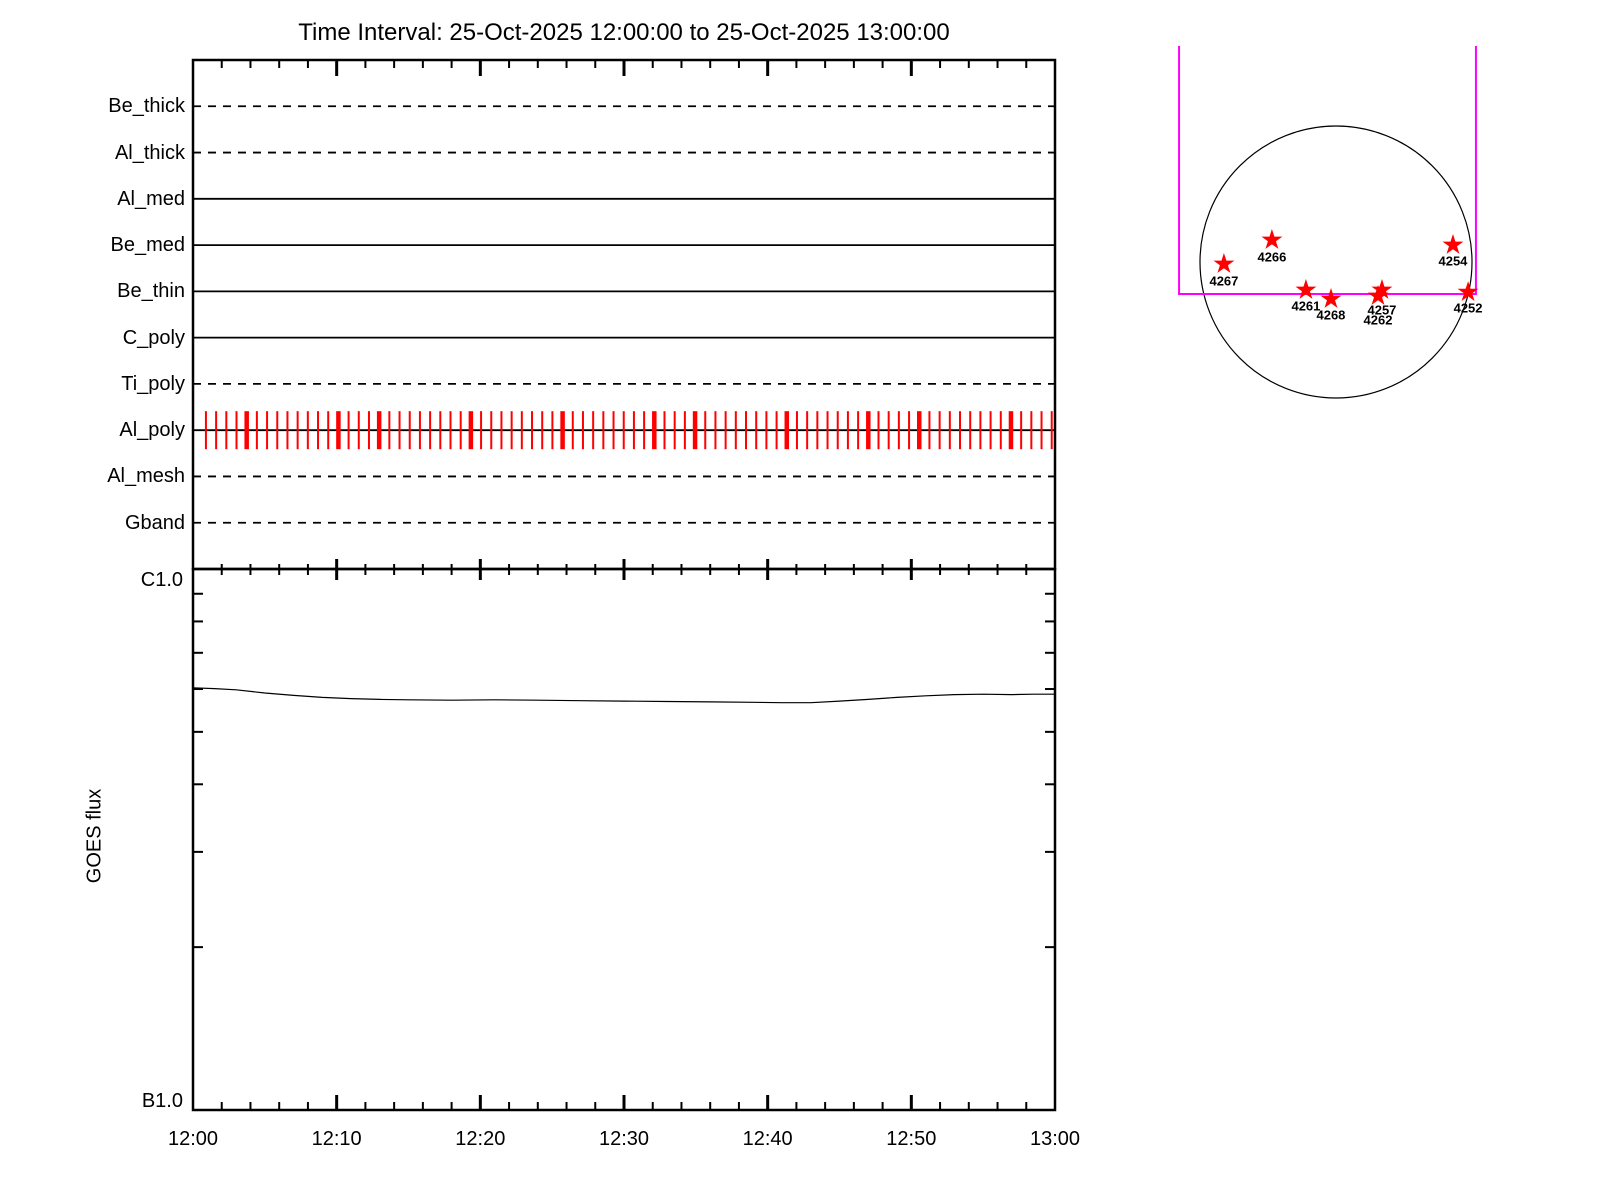 This screenshot has height=1200, width=1600. I want to click on filter-row-label-Be_thin: Be_thin, so click(151, 291).